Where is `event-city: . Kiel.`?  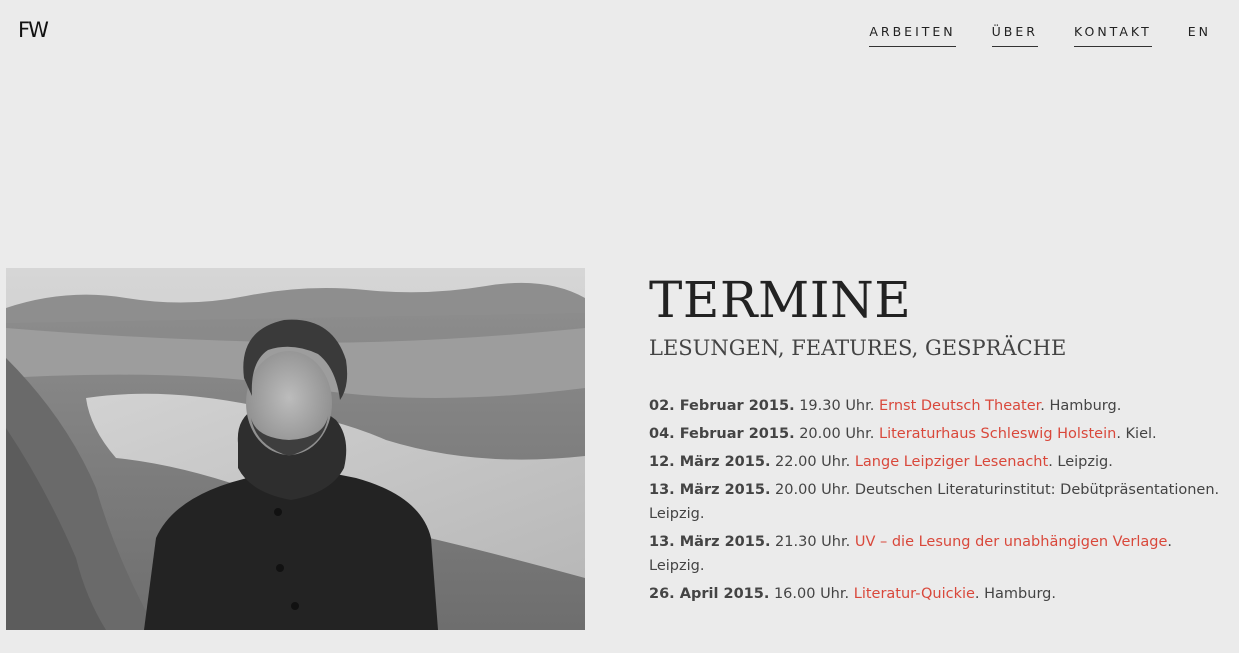 event-city: . Kiel. is located at coordinates (1136, 434).